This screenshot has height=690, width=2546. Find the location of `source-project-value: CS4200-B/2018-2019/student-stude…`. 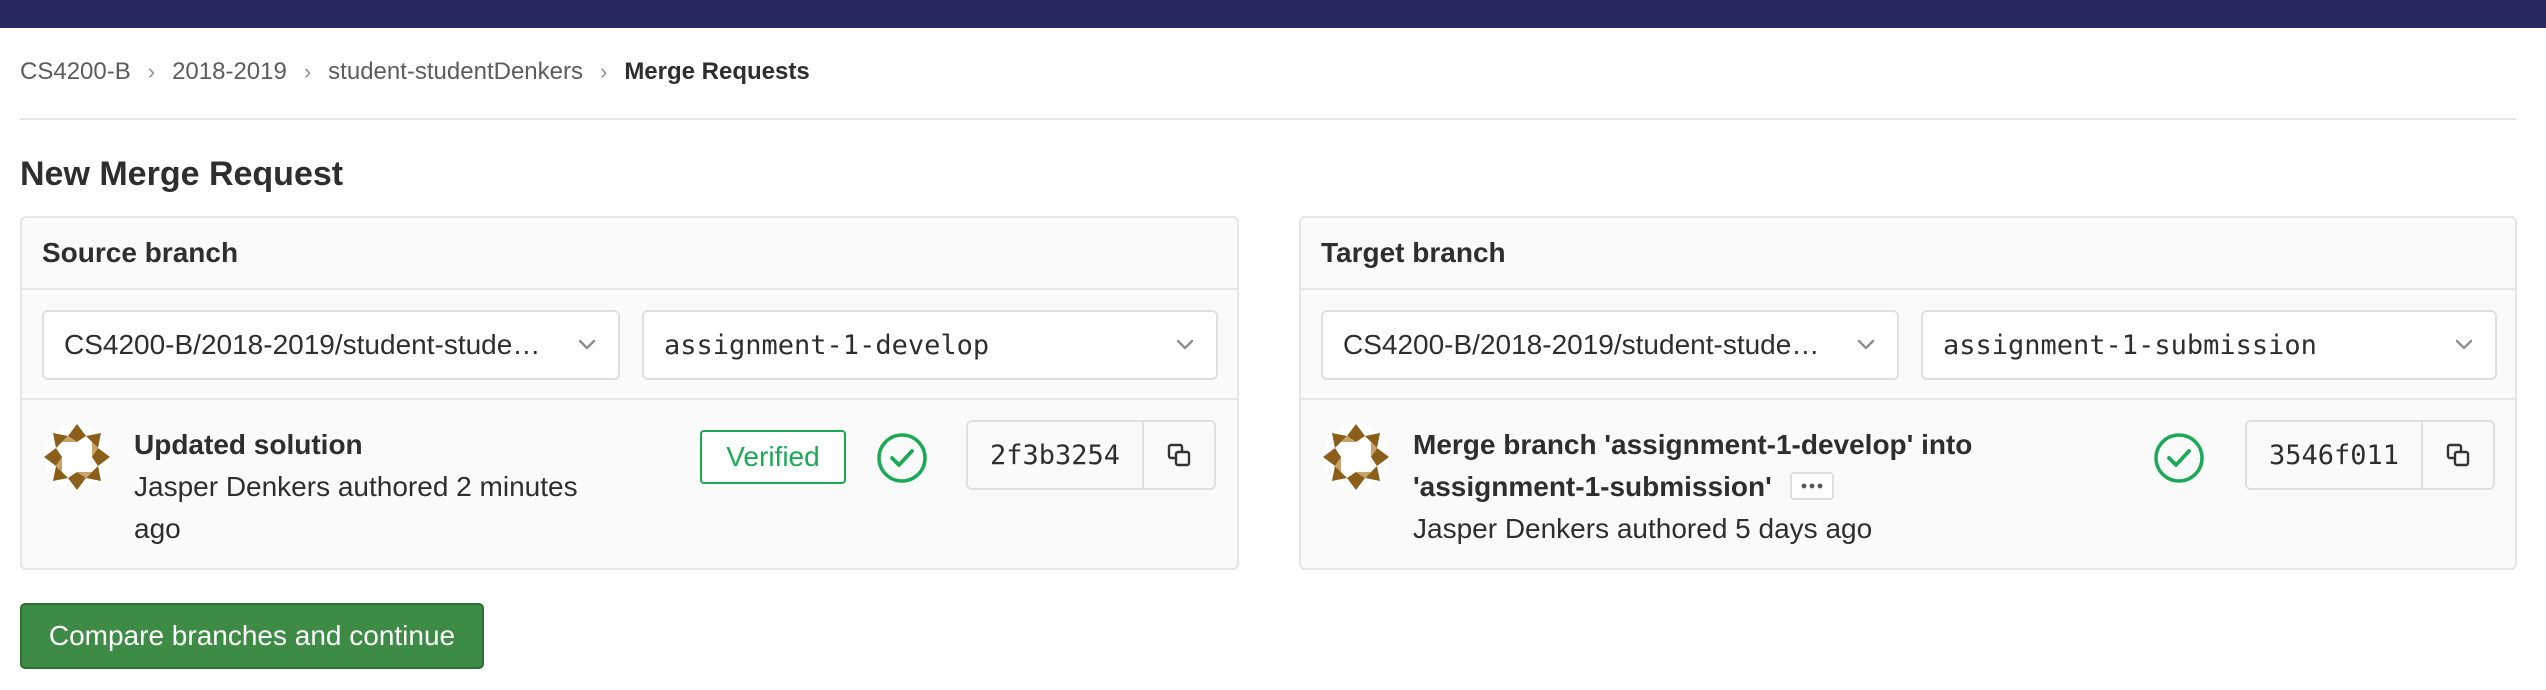

source-project-value: CS4200-B/2018-2019/student-stude… is located at coordinates (302, 344).